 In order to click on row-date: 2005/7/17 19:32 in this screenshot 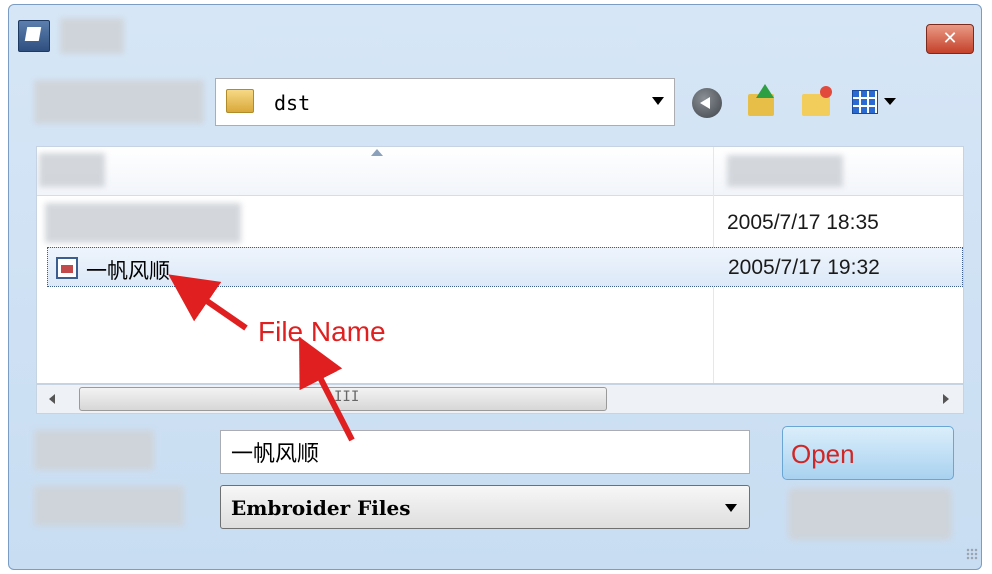, I will do `click(804, 267)`.